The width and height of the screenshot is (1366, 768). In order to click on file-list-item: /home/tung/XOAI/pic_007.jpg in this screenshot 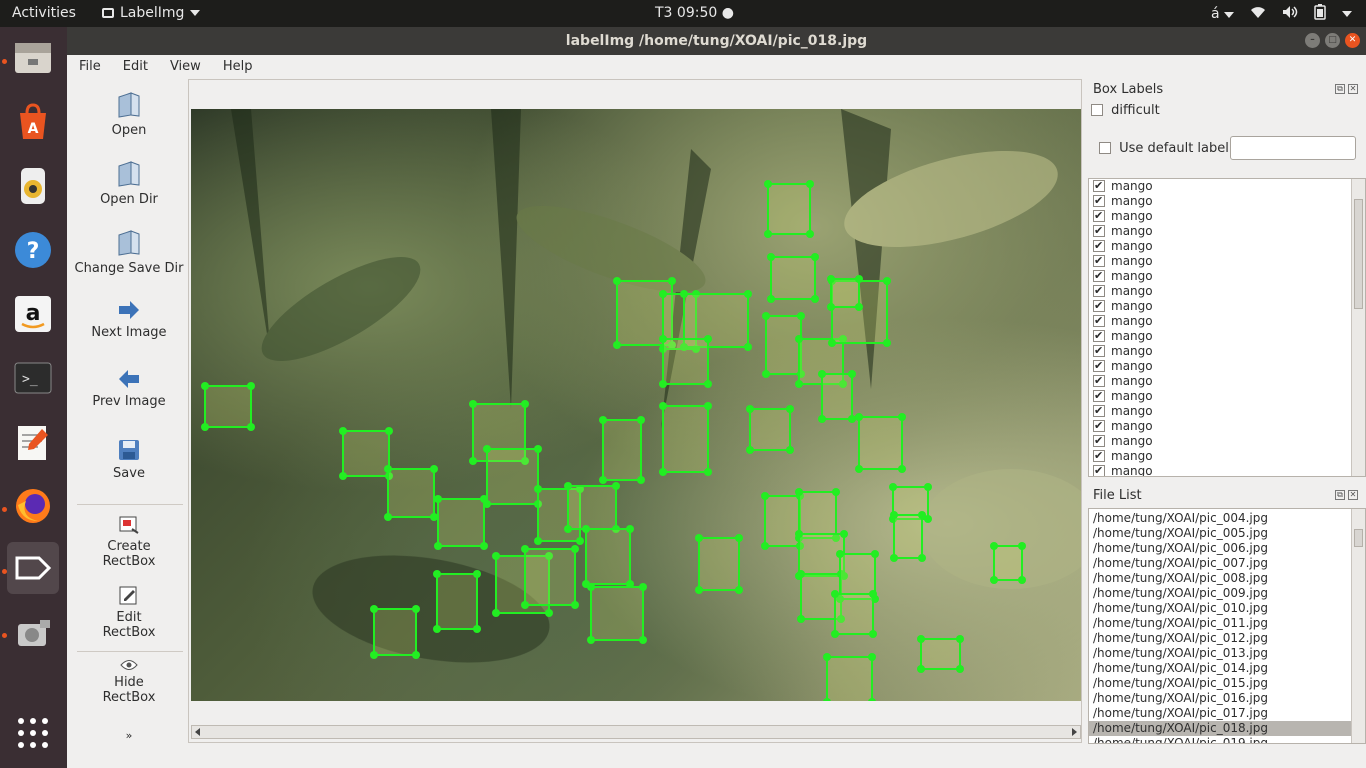, I will do `click(1227, 563)`.